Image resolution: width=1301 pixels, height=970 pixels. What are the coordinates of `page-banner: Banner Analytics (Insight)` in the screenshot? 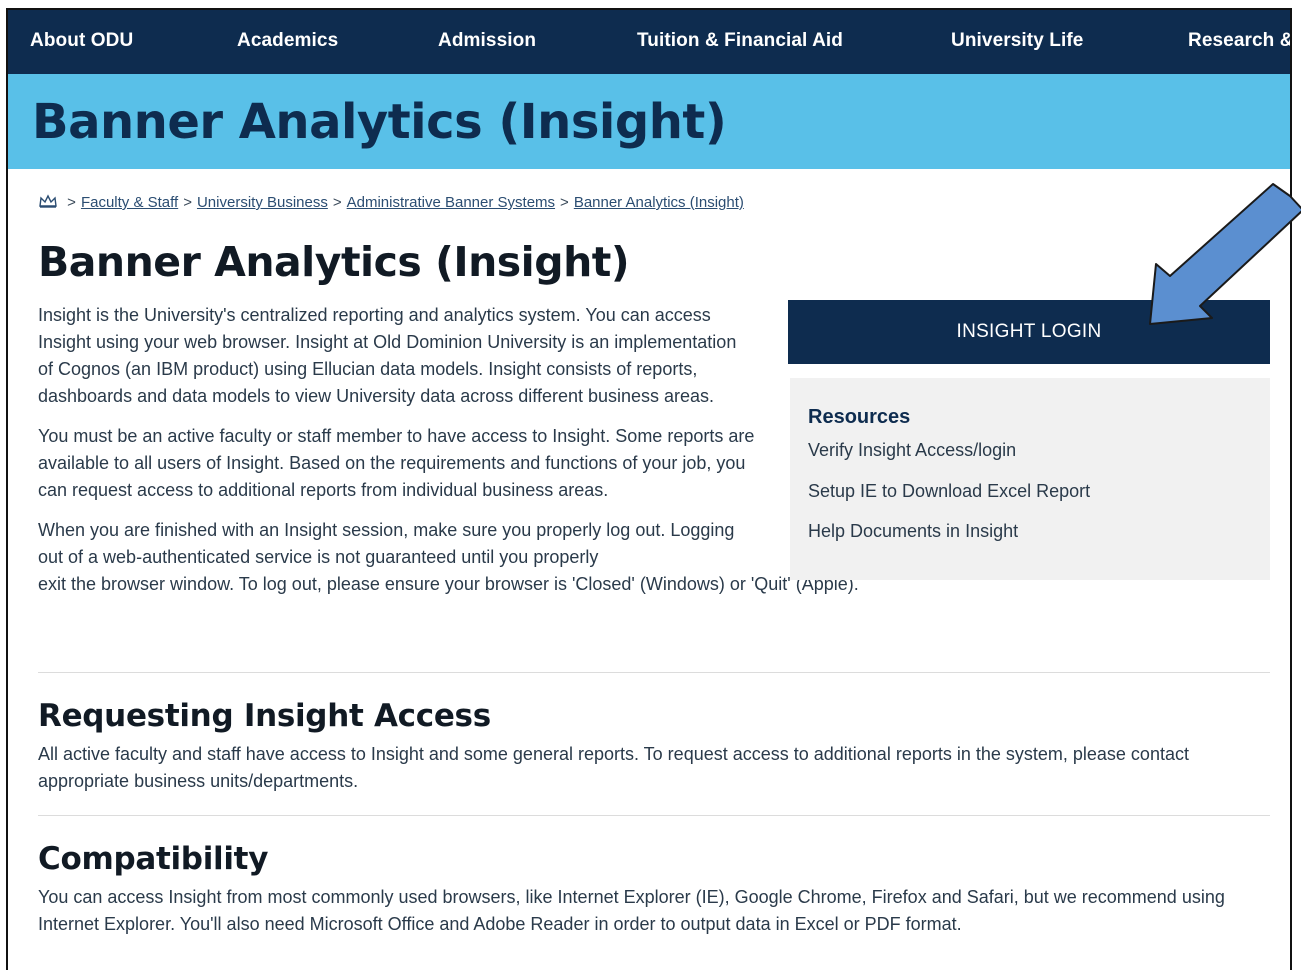 It's located at (649, 121).